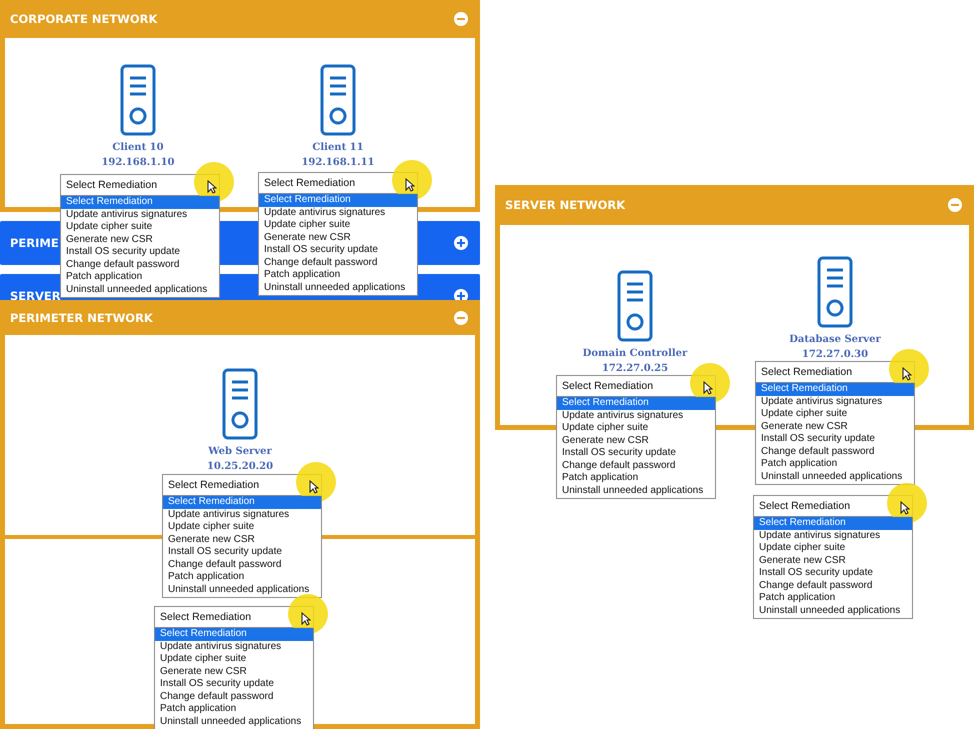 This screenshot has width=974, height=729. What do you see at coordinates (338, 163) in the screenshot?
I see `ip-address: 192.168.1.11` at bounding box center [338, 163].